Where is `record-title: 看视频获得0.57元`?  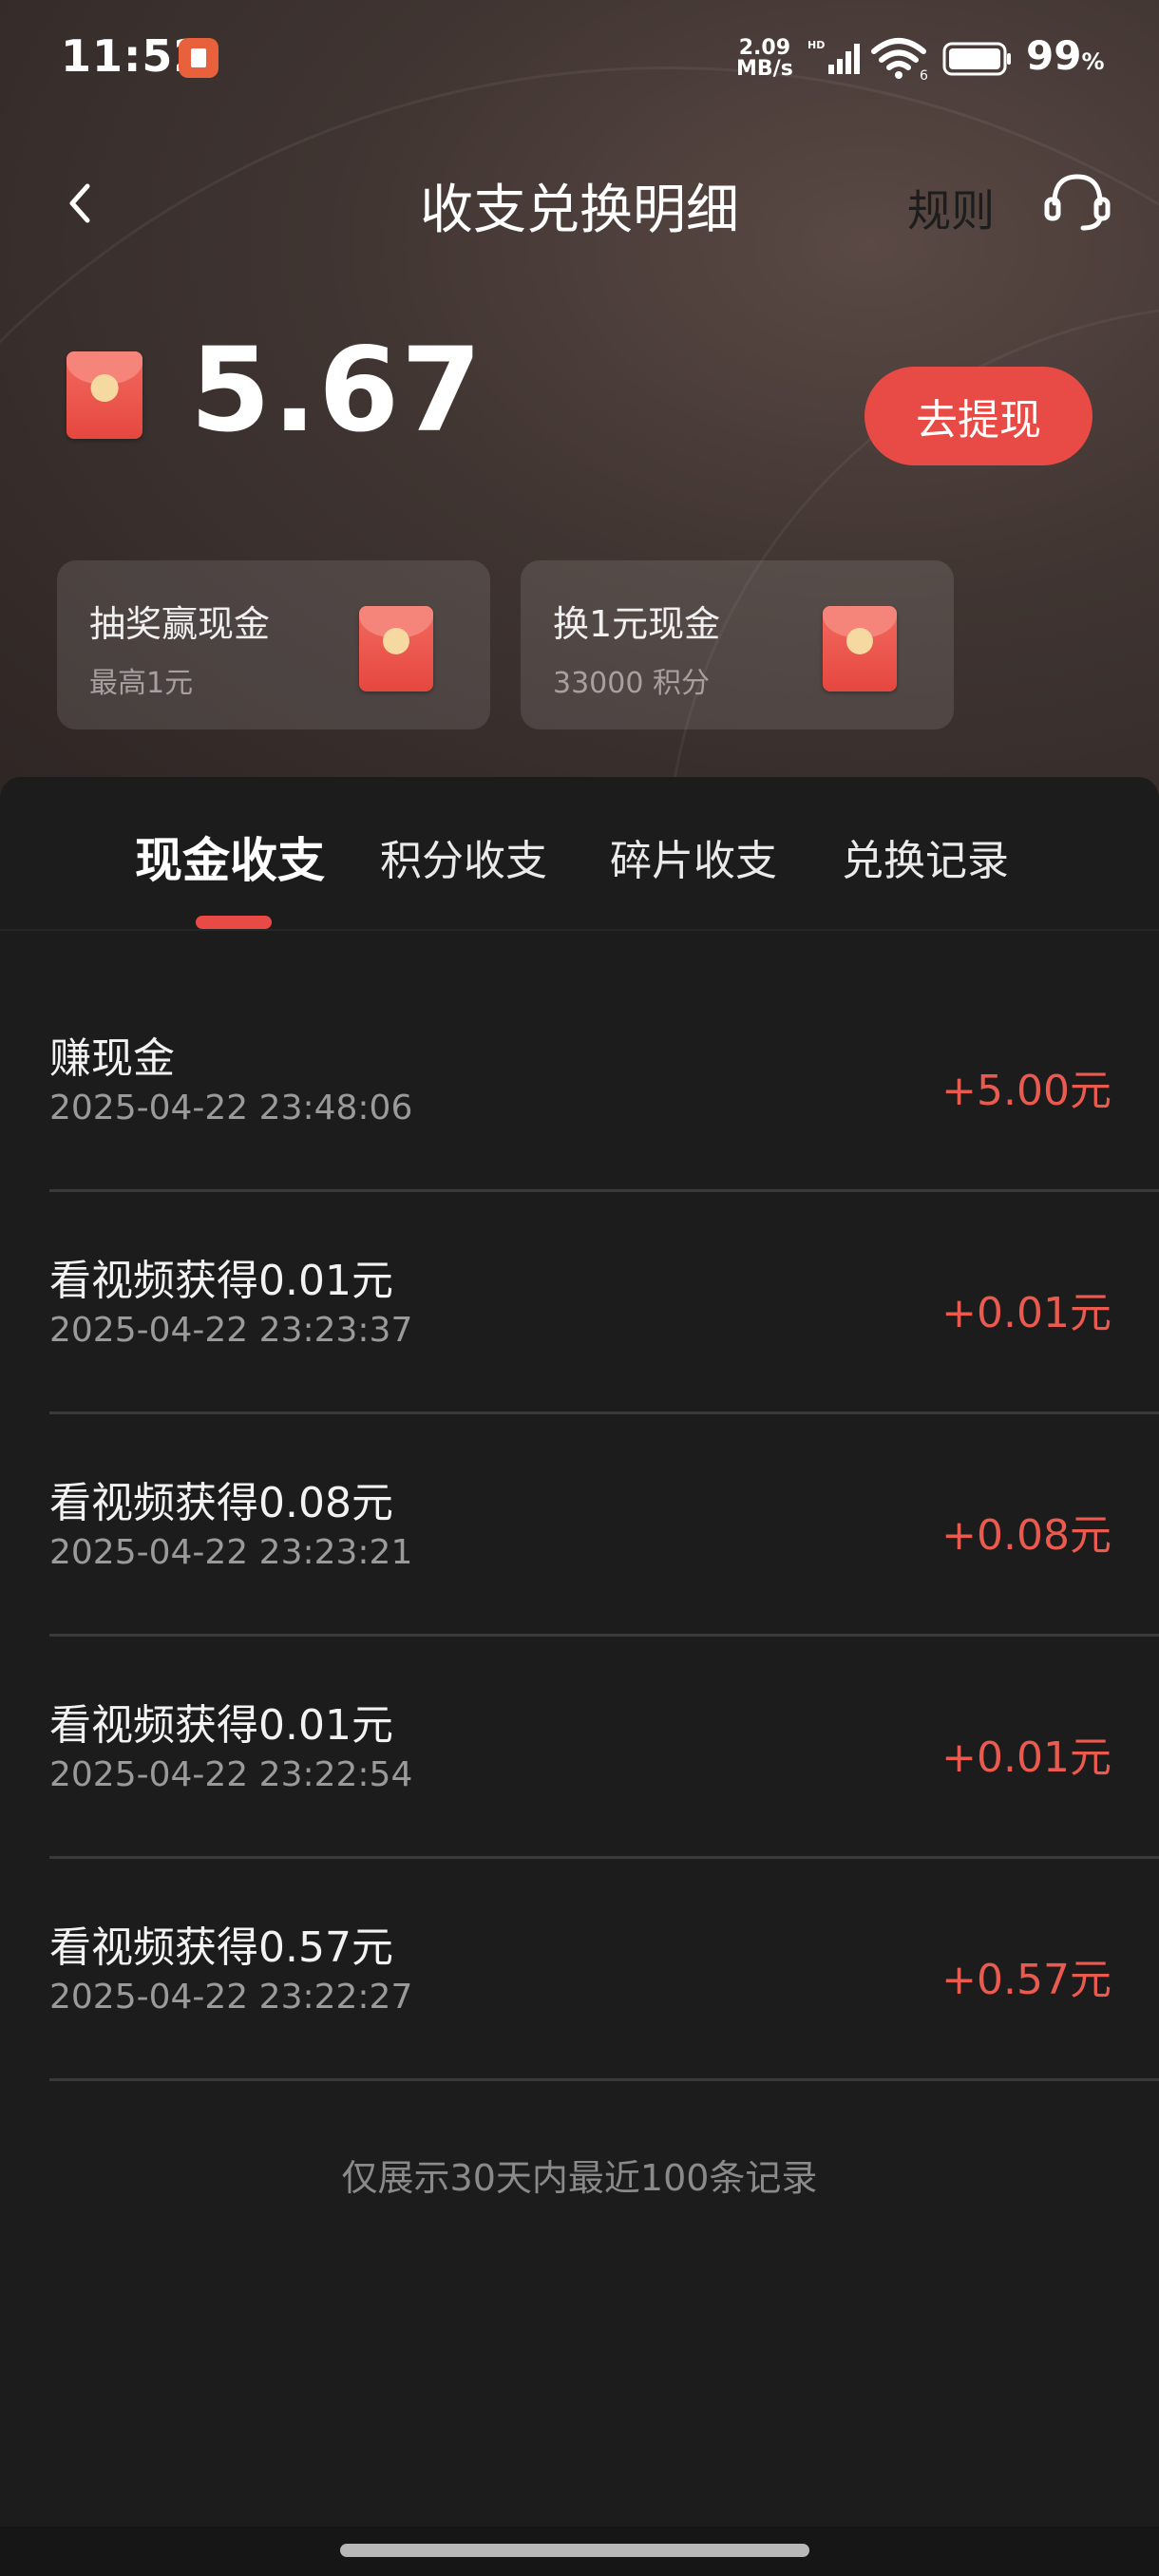 record-title: 看视频获得0.57元 is located at coordinates (221, 1948).